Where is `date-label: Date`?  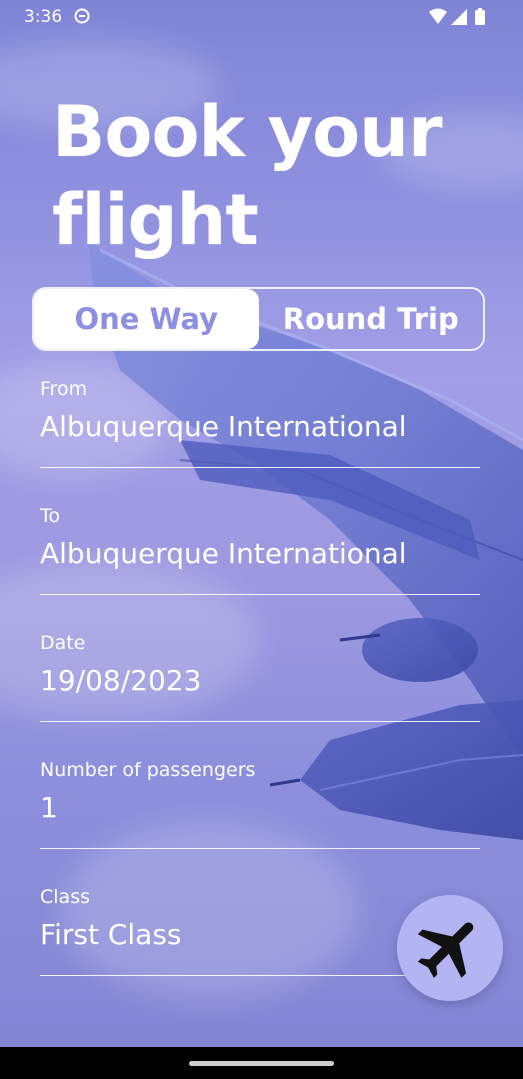 date-label: Date is located at coordinates (63, 643).